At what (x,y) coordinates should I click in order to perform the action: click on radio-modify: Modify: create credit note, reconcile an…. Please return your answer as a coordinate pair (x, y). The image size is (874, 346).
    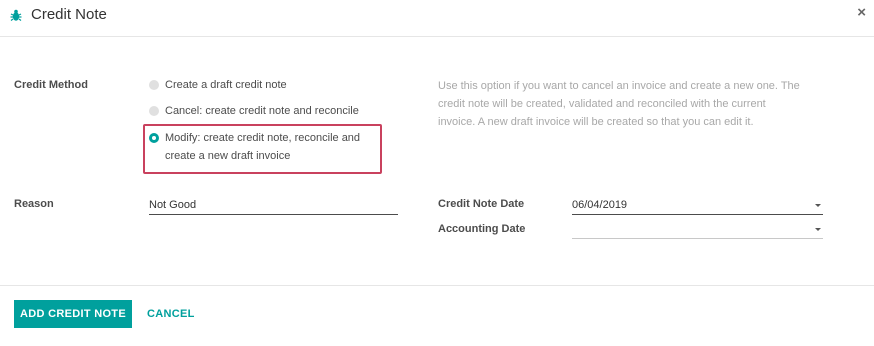
    Looking at the image, I should click on (254, 147).